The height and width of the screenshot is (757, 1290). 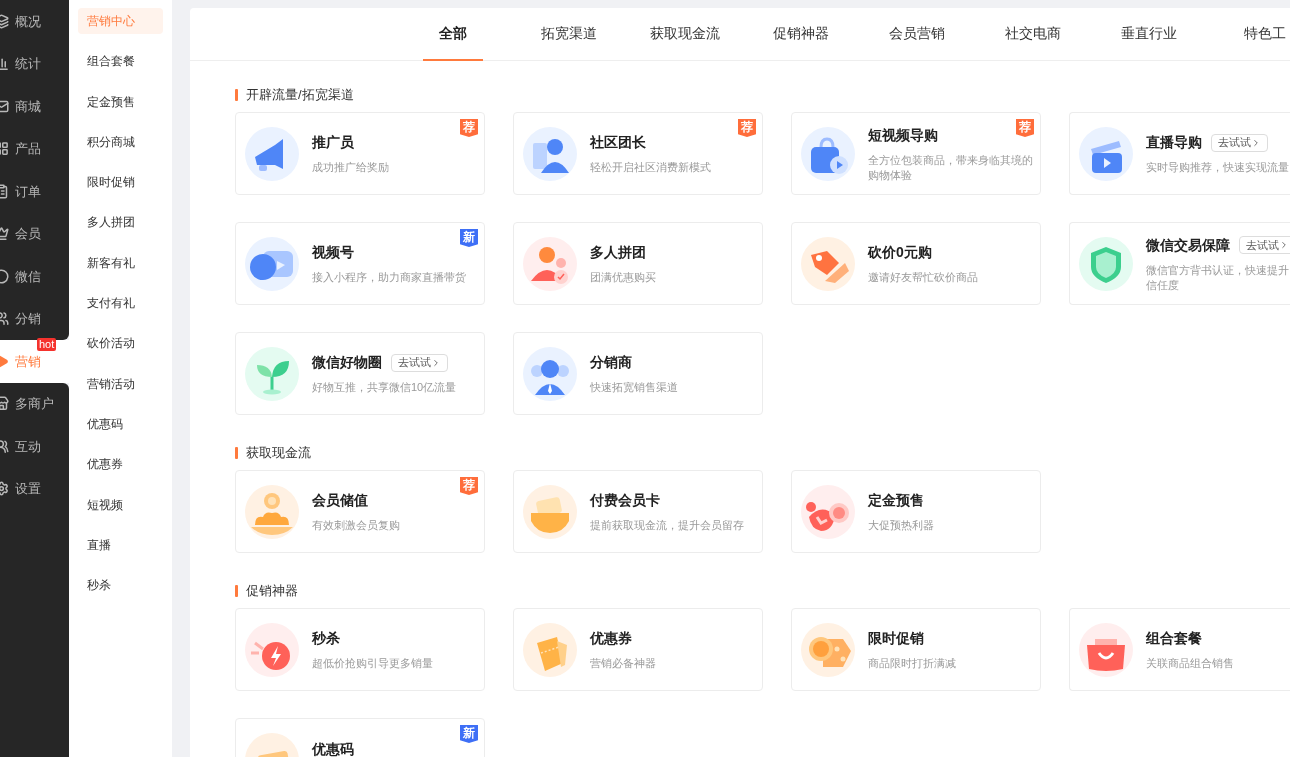 What do you see at coordinates (120, 101) in the screenshot?
I see `submenu-item: 定金预售` at bounding box center [120, 101].